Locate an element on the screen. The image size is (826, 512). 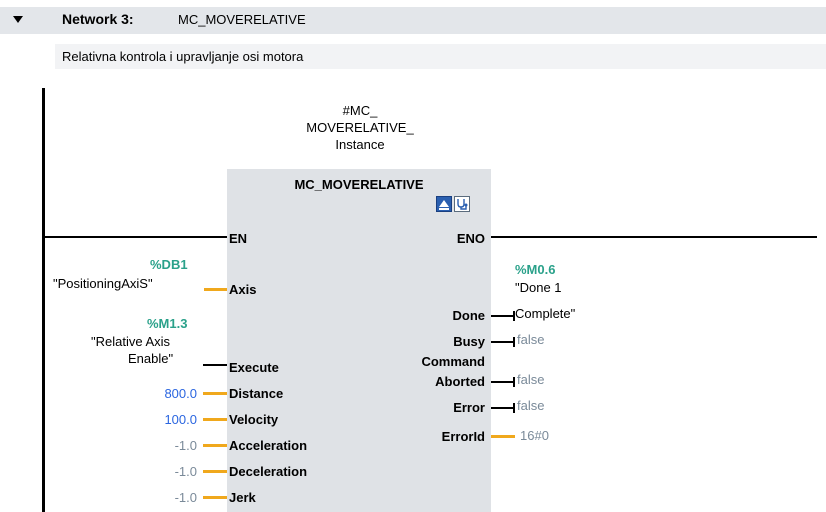
busy-wire-end is located at coordinates (514, 342).